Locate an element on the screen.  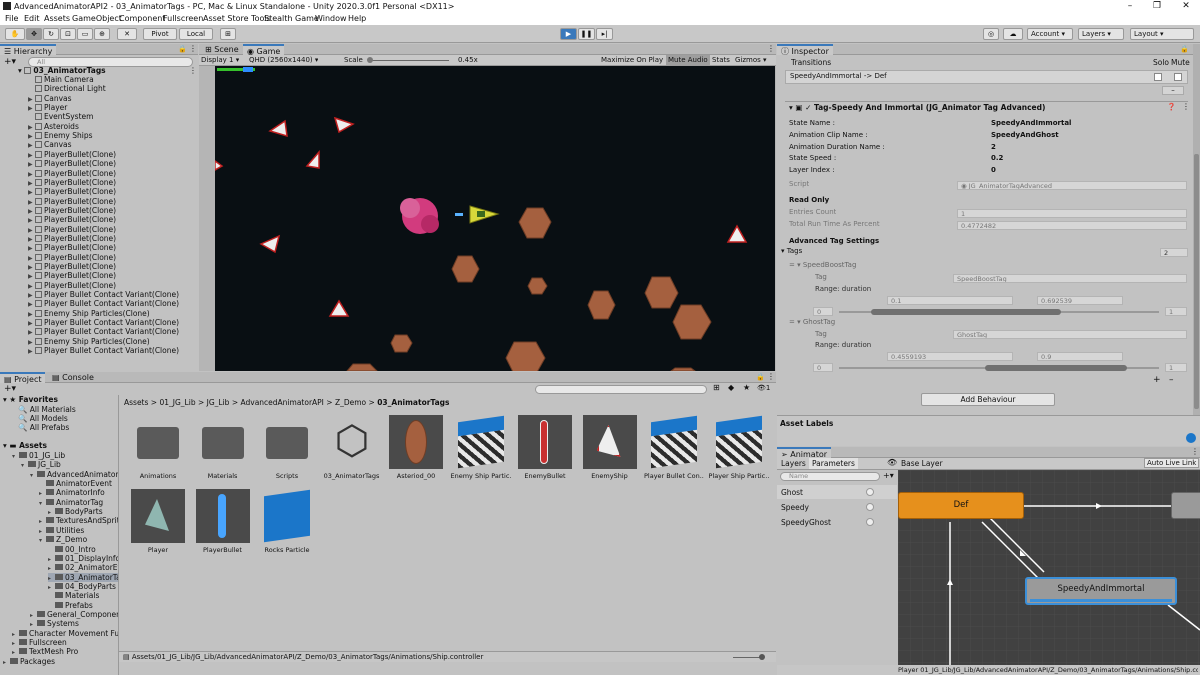
menu-component: Component is located at coordinates (142, 18).